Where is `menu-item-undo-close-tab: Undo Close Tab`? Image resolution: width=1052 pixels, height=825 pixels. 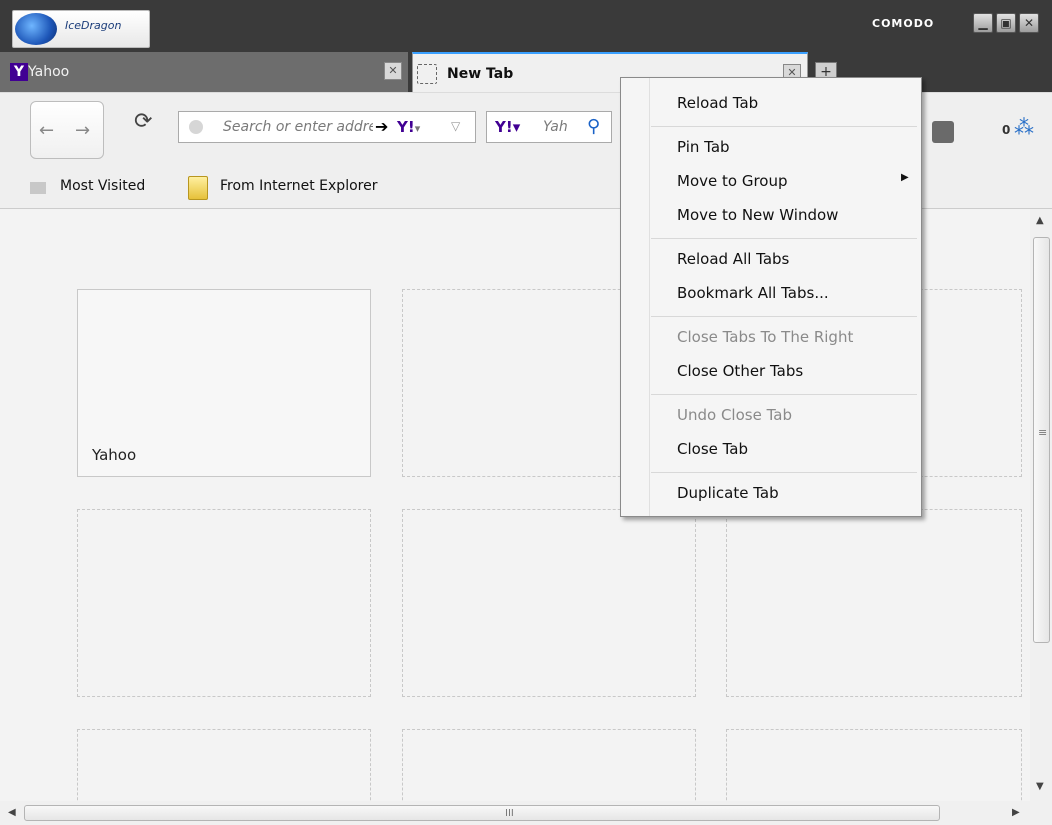
menu-item-undo-close-tab: Undo Close Tab is located at coordinates (734, 415).